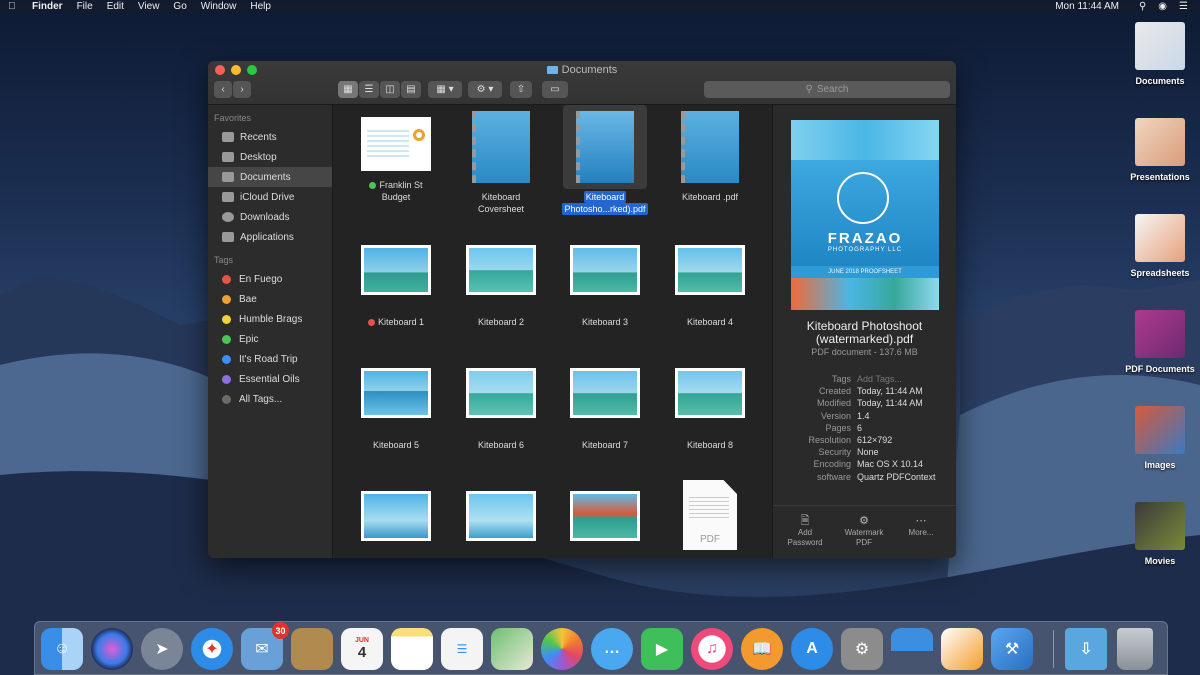 This screenshot has height=675, width=1200. I want to click on books-icon: 📖, so click(762, 649).